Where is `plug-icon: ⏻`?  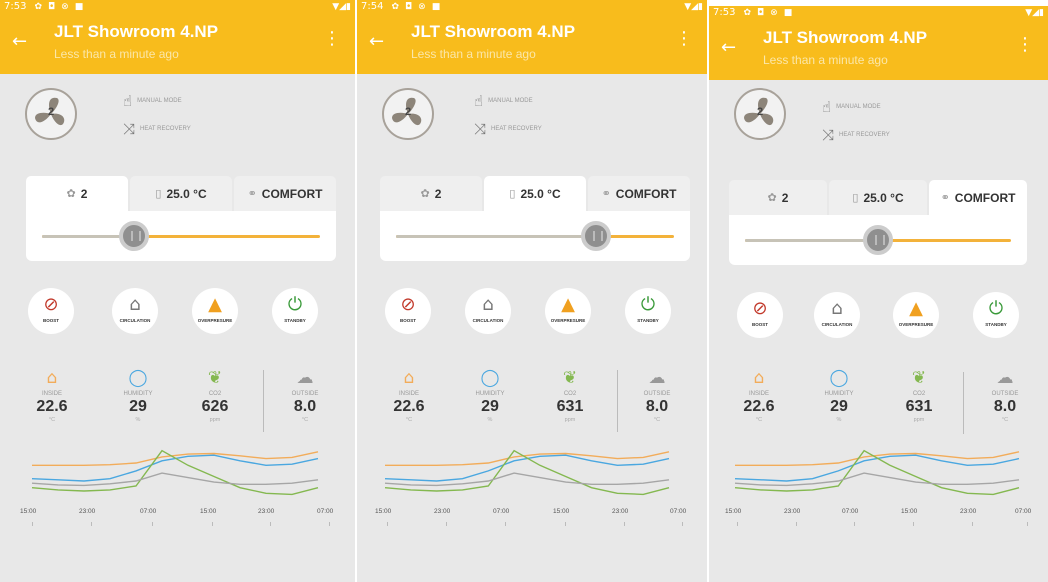 plug-icon: ⏻ is located at coordinates (648, 304).